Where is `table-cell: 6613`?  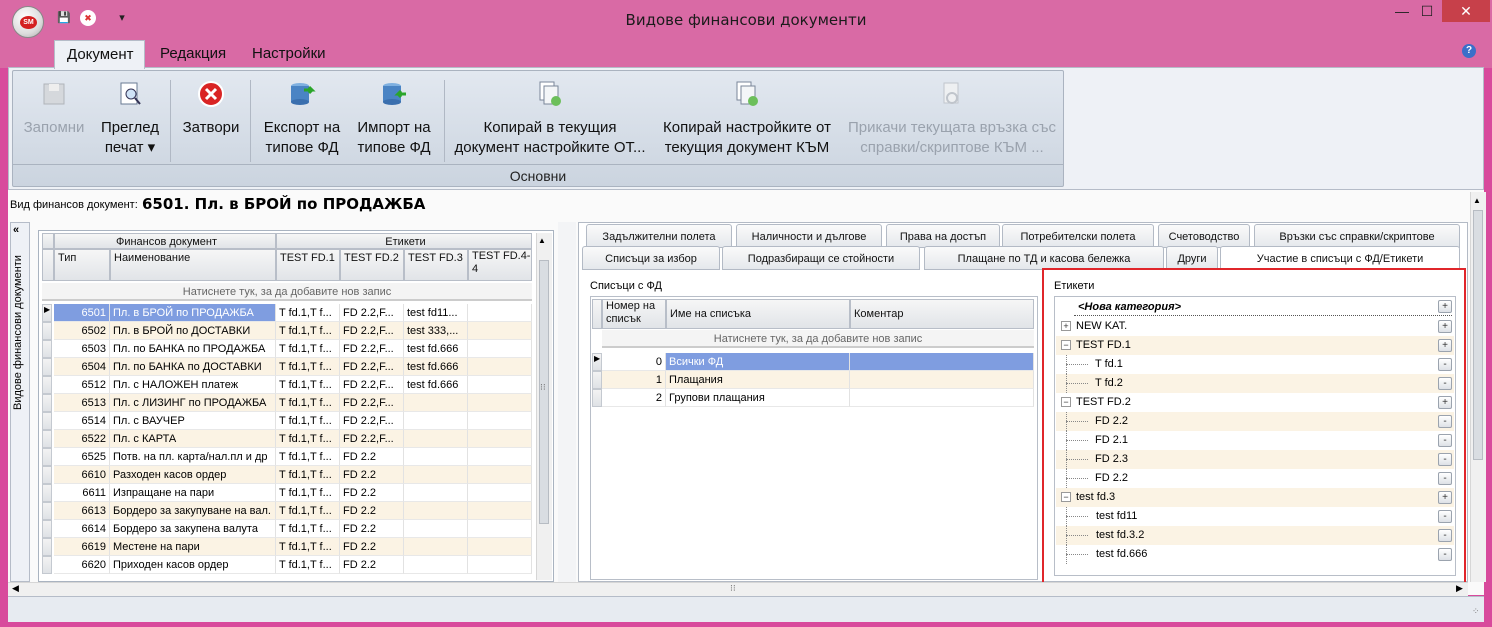 table-cell: 6613 is located at coordinates (82, 511).